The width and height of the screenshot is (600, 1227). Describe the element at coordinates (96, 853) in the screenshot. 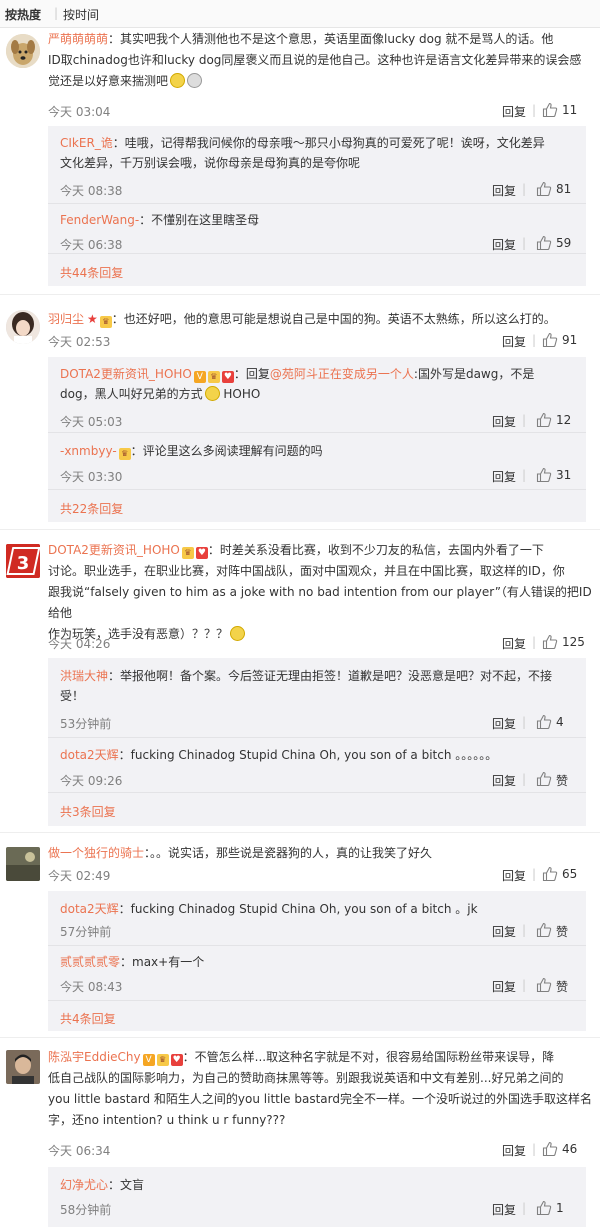

I see `comment-username: 做一个独行的骑士` at that location.